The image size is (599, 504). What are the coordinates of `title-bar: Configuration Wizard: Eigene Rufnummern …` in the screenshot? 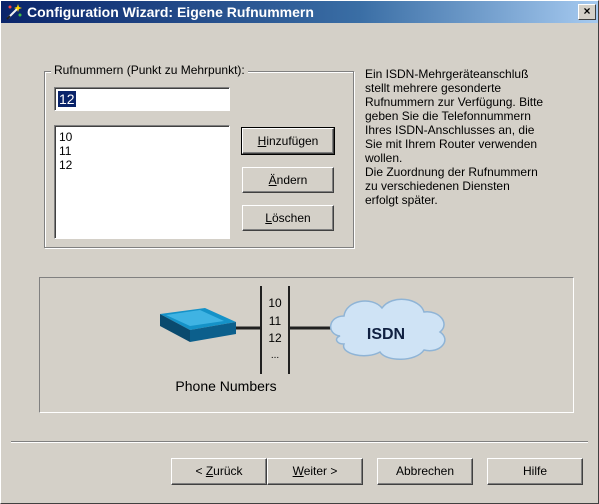 It's located at (299, 12).